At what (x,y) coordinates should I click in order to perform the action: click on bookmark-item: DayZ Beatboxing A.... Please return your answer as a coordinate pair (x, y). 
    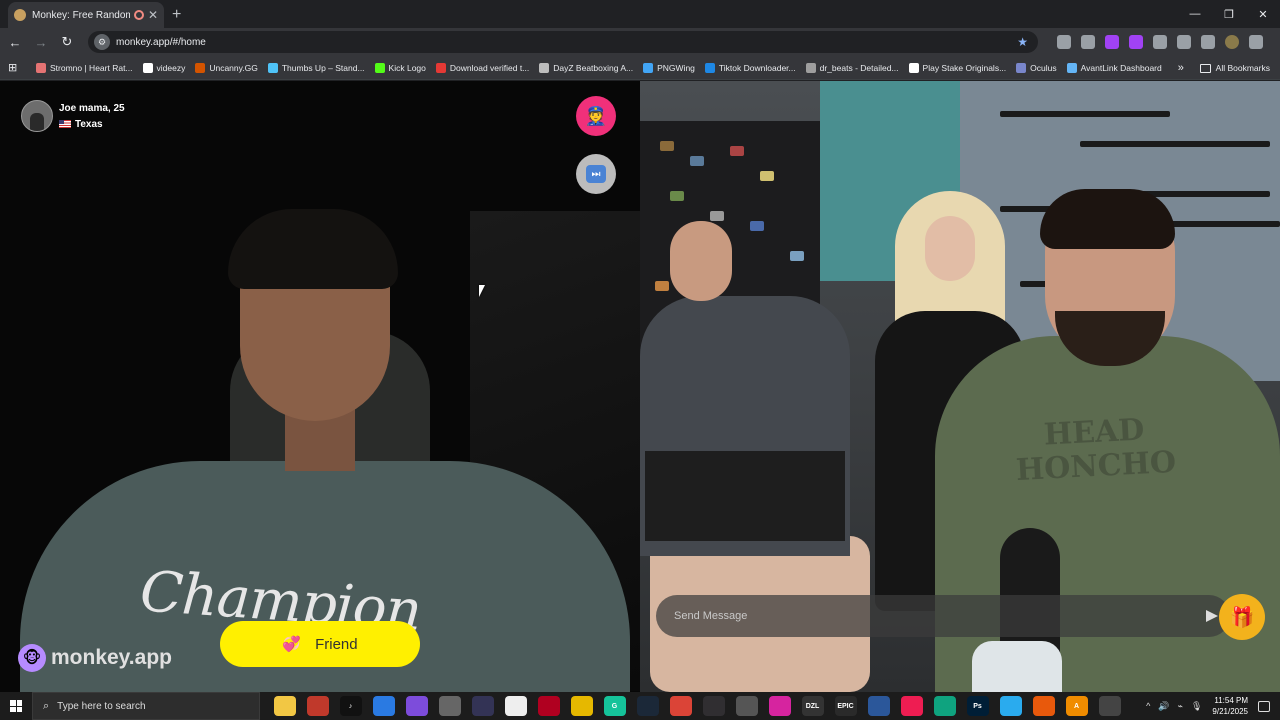
    Looking at the image, I should click on (586, 67).